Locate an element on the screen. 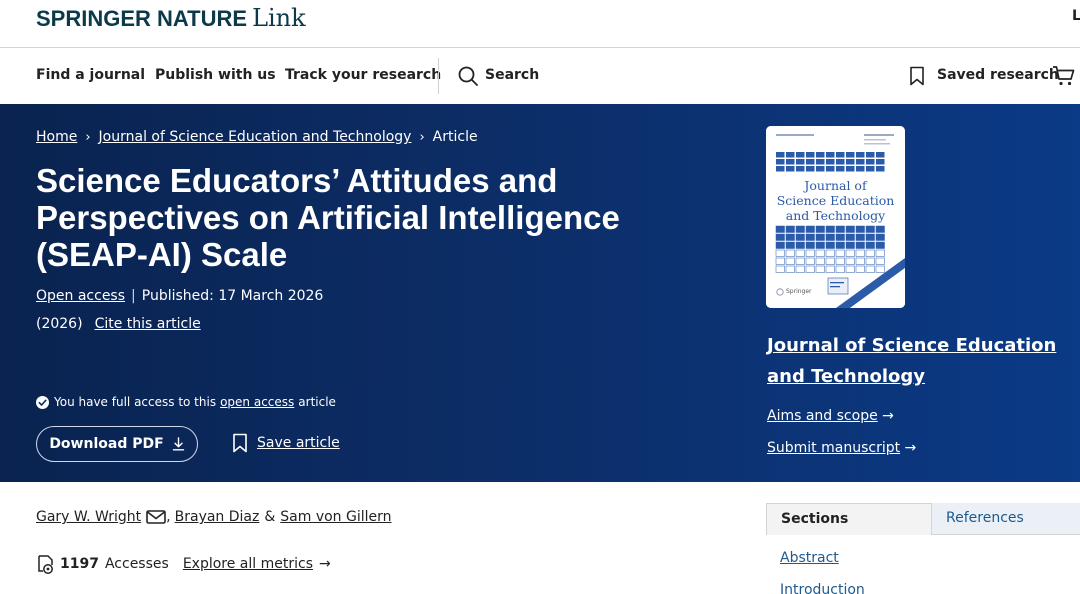 Image resolution: width=1080 pixels, height=594 pixels. tab-sections: Sections is located at coordinates (849, 519).